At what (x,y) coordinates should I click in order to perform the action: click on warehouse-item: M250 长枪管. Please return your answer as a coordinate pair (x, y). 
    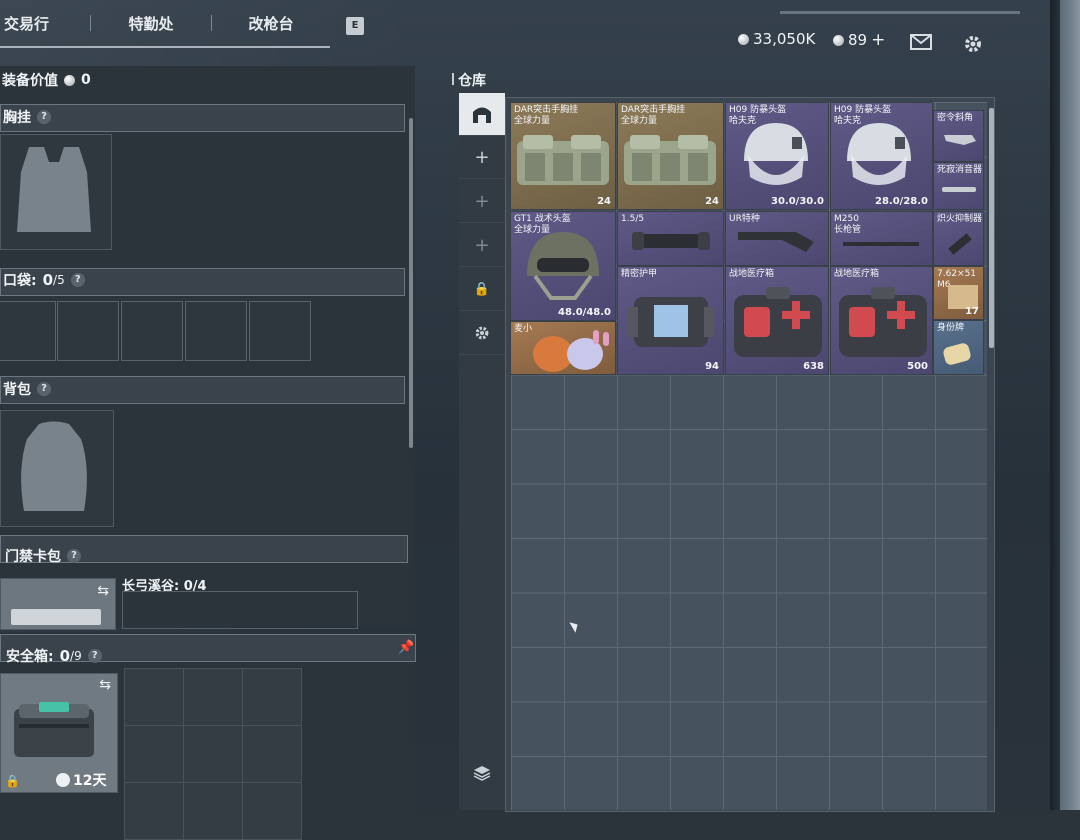
    Looking at the image, I should click on (881, 238).